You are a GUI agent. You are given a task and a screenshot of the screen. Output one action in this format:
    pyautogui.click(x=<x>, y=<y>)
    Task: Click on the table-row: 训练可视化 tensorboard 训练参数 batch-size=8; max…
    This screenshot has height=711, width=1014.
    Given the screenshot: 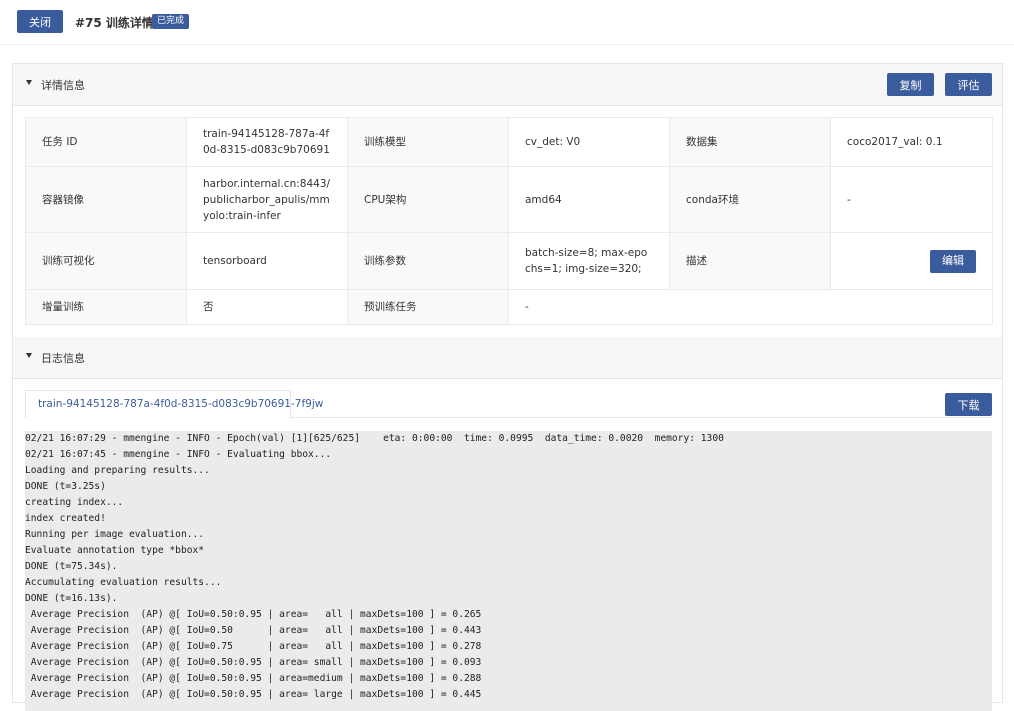 What is the action you would take?
    pyautogui.click(x=509, y=261)
    